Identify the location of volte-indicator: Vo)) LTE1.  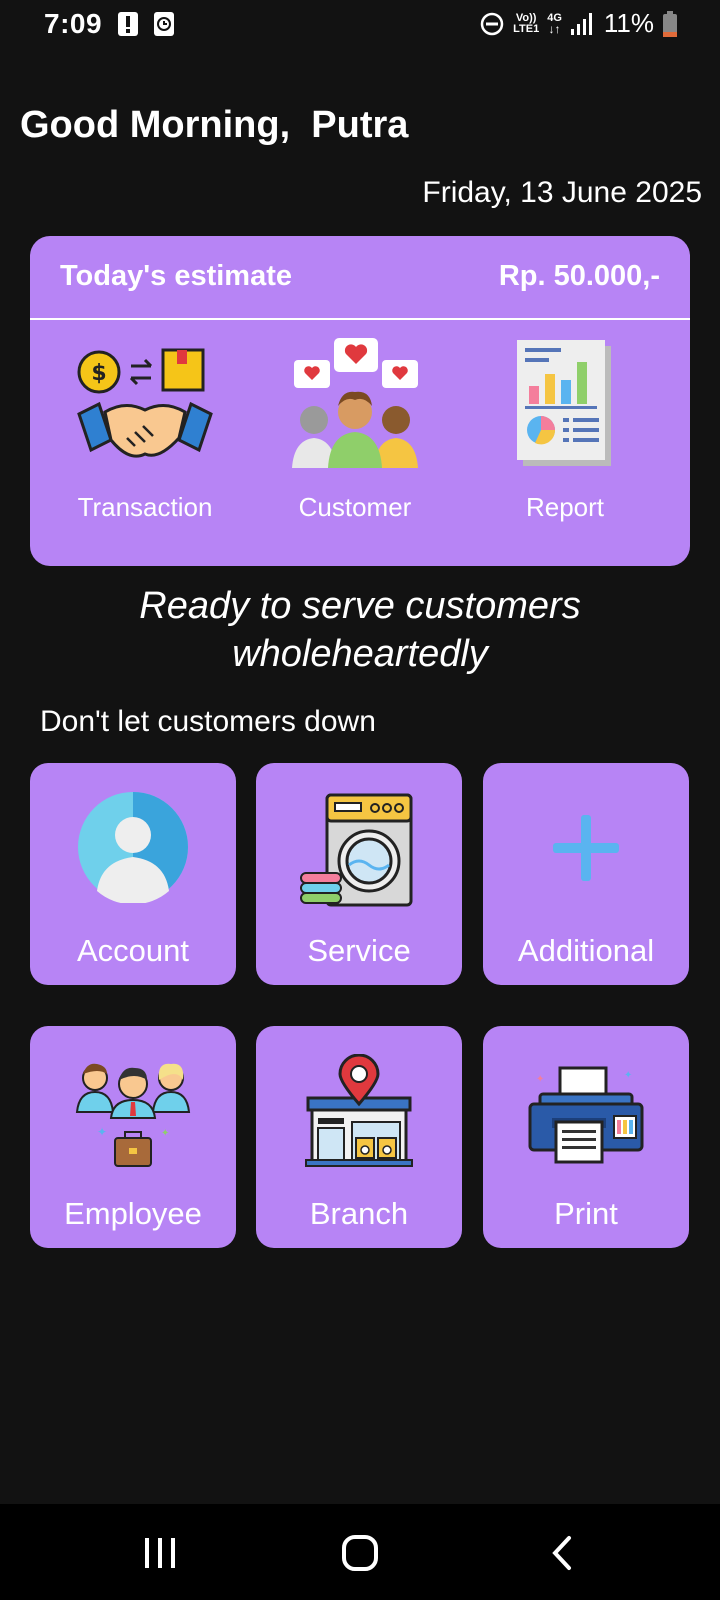
(526, 23).